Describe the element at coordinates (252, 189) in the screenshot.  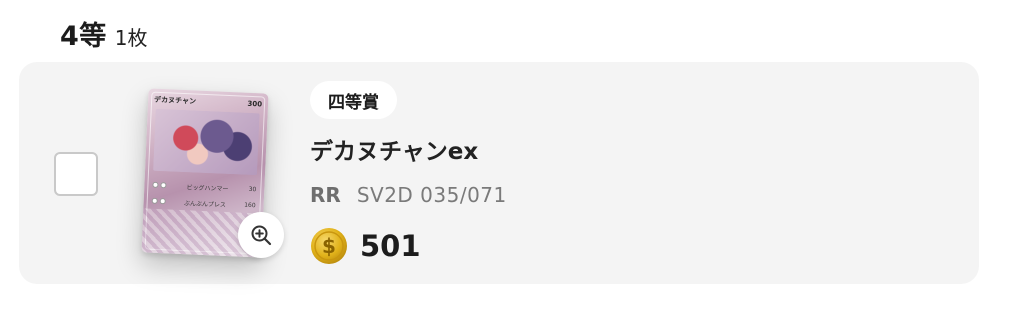
I see `card-attack-1-damage: 30` at that location.